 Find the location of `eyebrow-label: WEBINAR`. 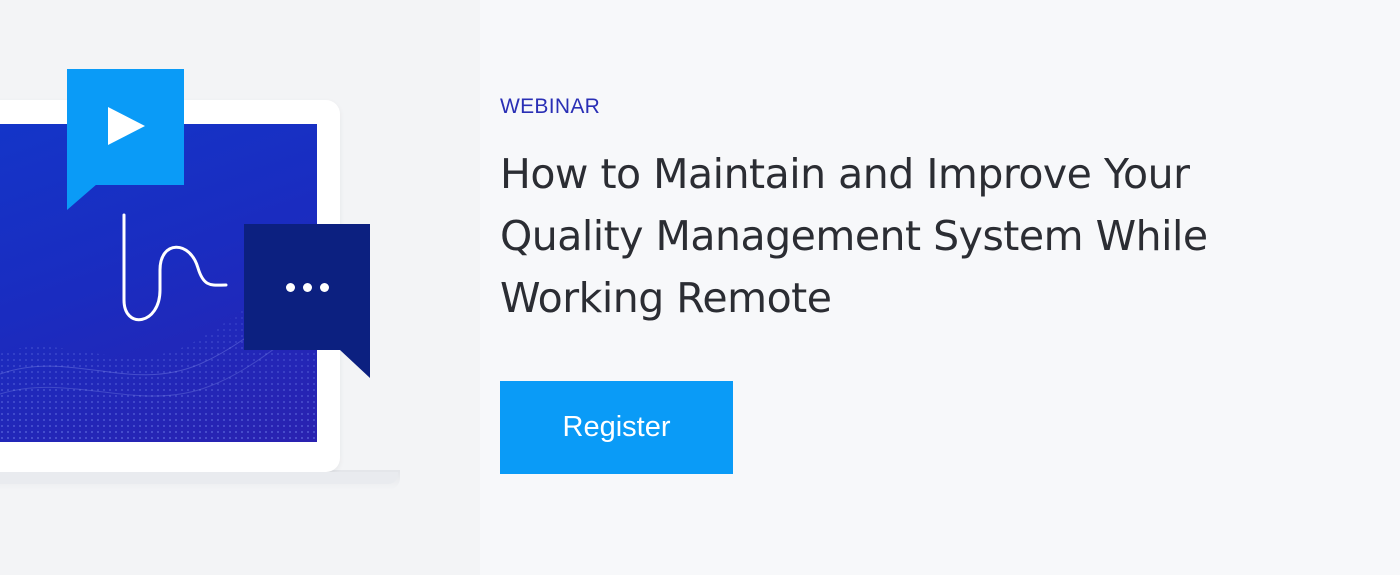

eyebrow-label: WEBINAR is located at coordinates (550, 106).